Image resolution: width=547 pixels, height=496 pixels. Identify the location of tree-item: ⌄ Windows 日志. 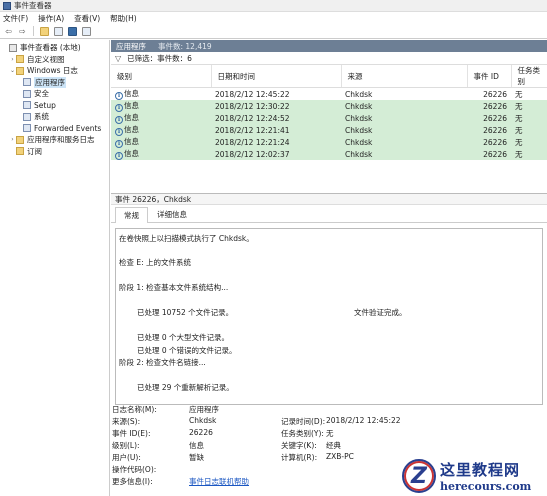
(54, 71).